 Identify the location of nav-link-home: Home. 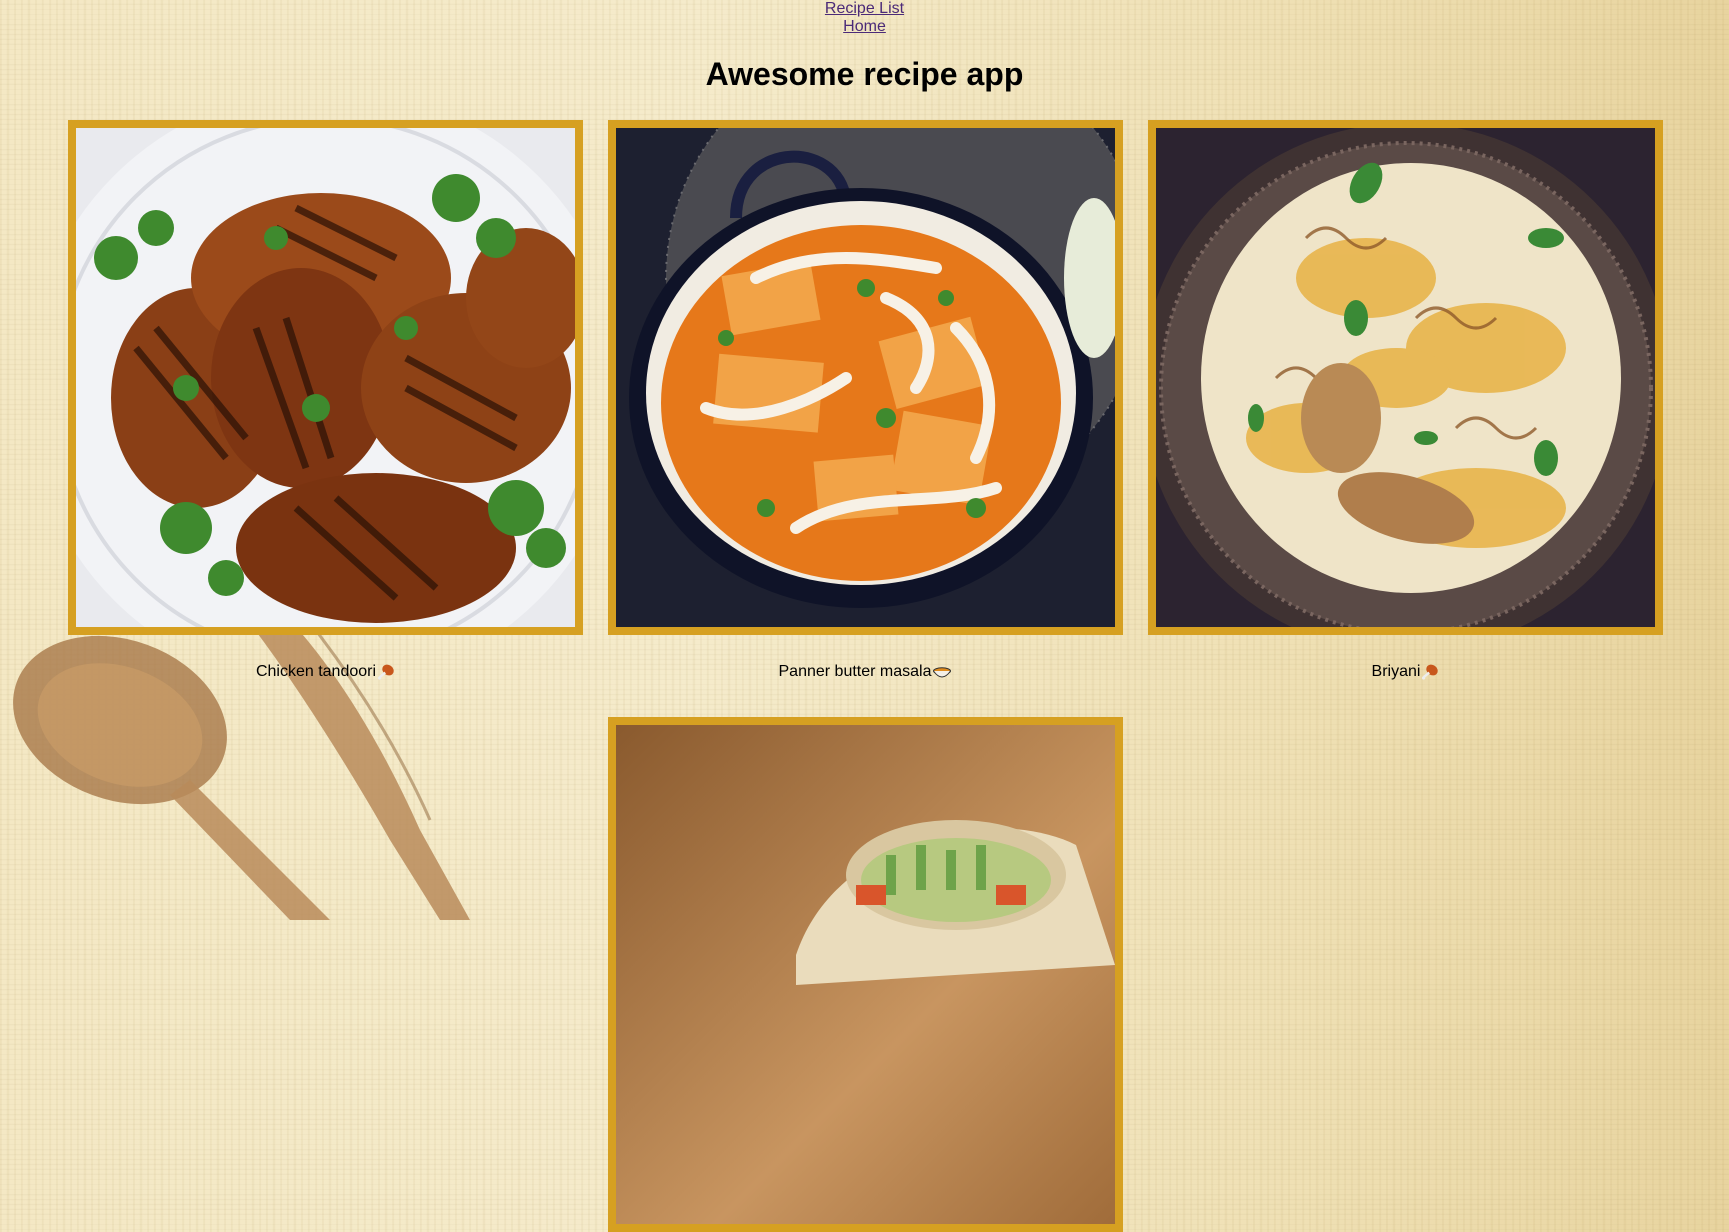
(864, 27).